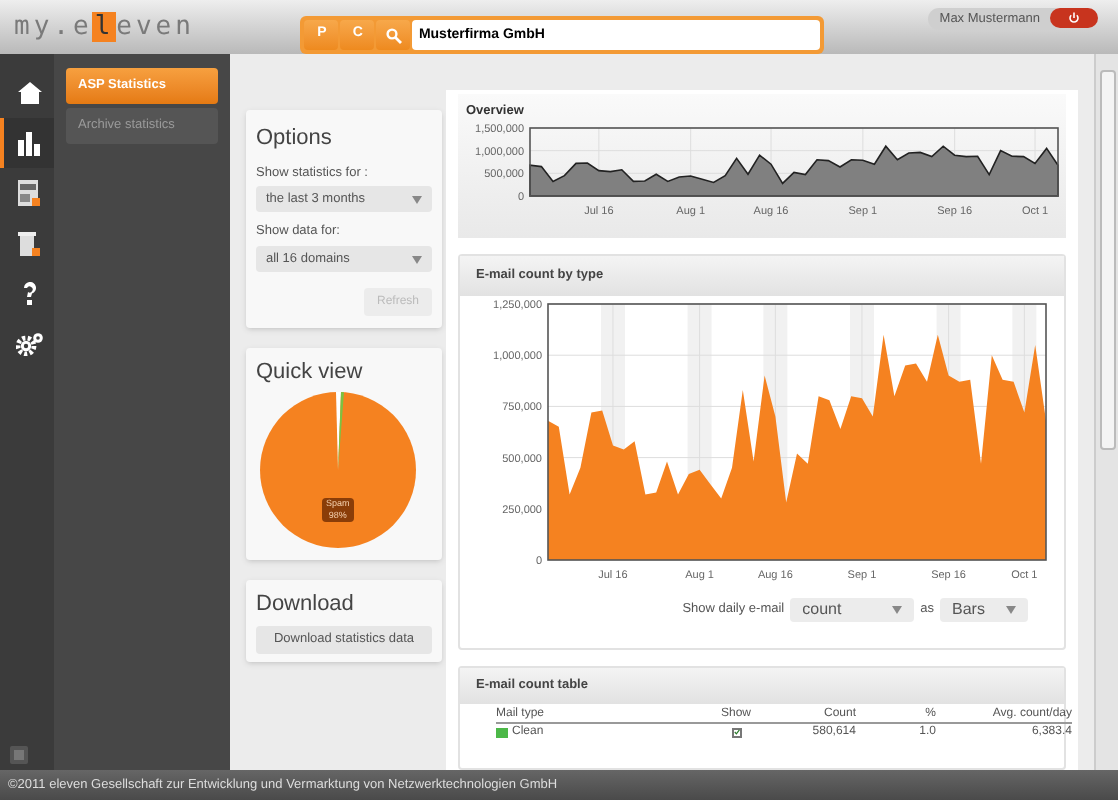 This screenshot has width=1118, height=800. I want to click on checkbox, so click(736, 732).